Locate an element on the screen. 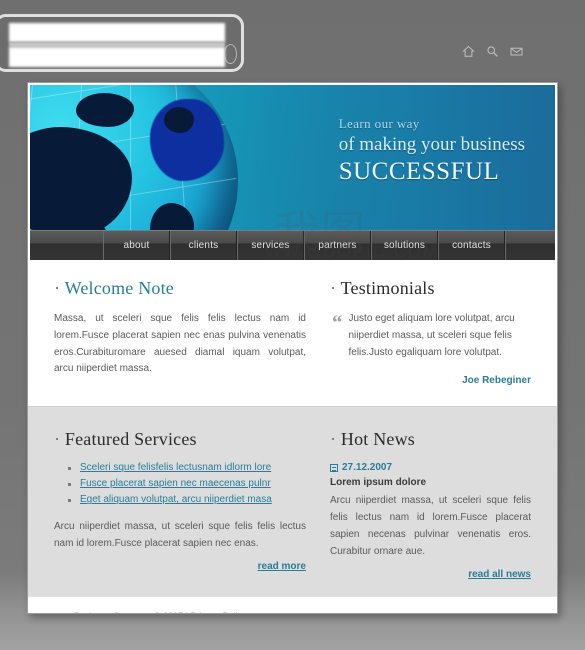 This screenshot has height=650, width=585. service-link-2: Fusce placerat sapien nec maecenas pulnr is located at coordinates (175, 483).